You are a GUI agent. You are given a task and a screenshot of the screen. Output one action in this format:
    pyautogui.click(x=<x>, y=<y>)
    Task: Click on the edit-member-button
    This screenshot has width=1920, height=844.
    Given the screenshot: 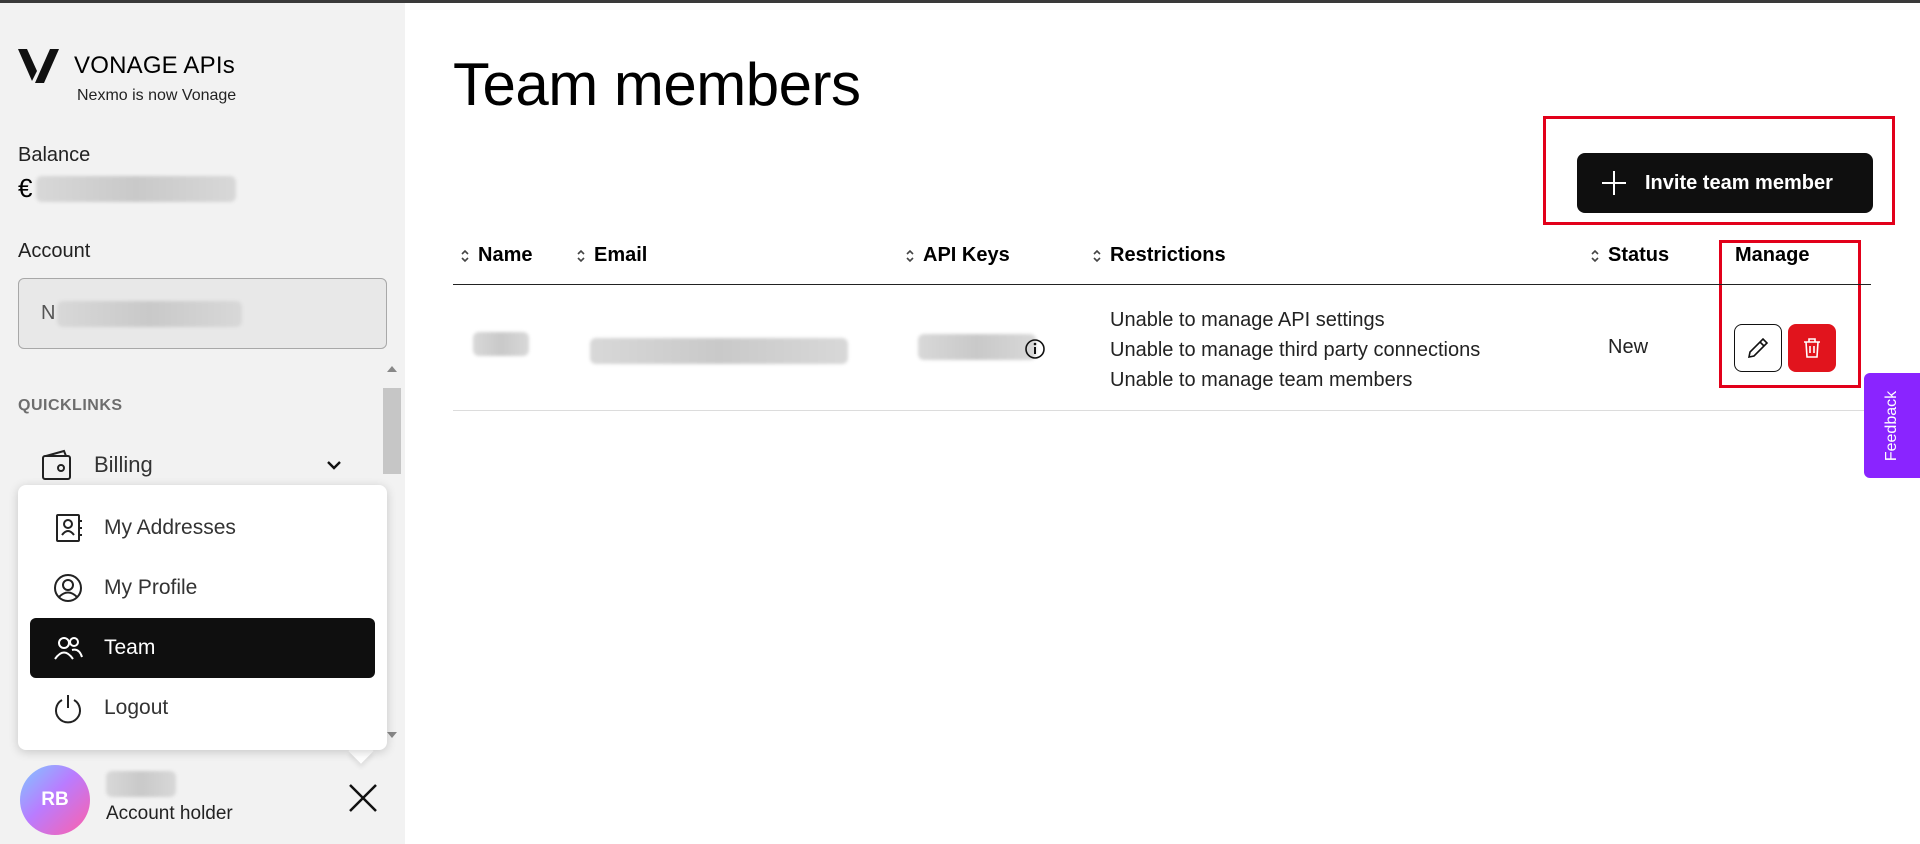 What is the action you would take?
    pyautogui.click(x=1758, y=348)
    